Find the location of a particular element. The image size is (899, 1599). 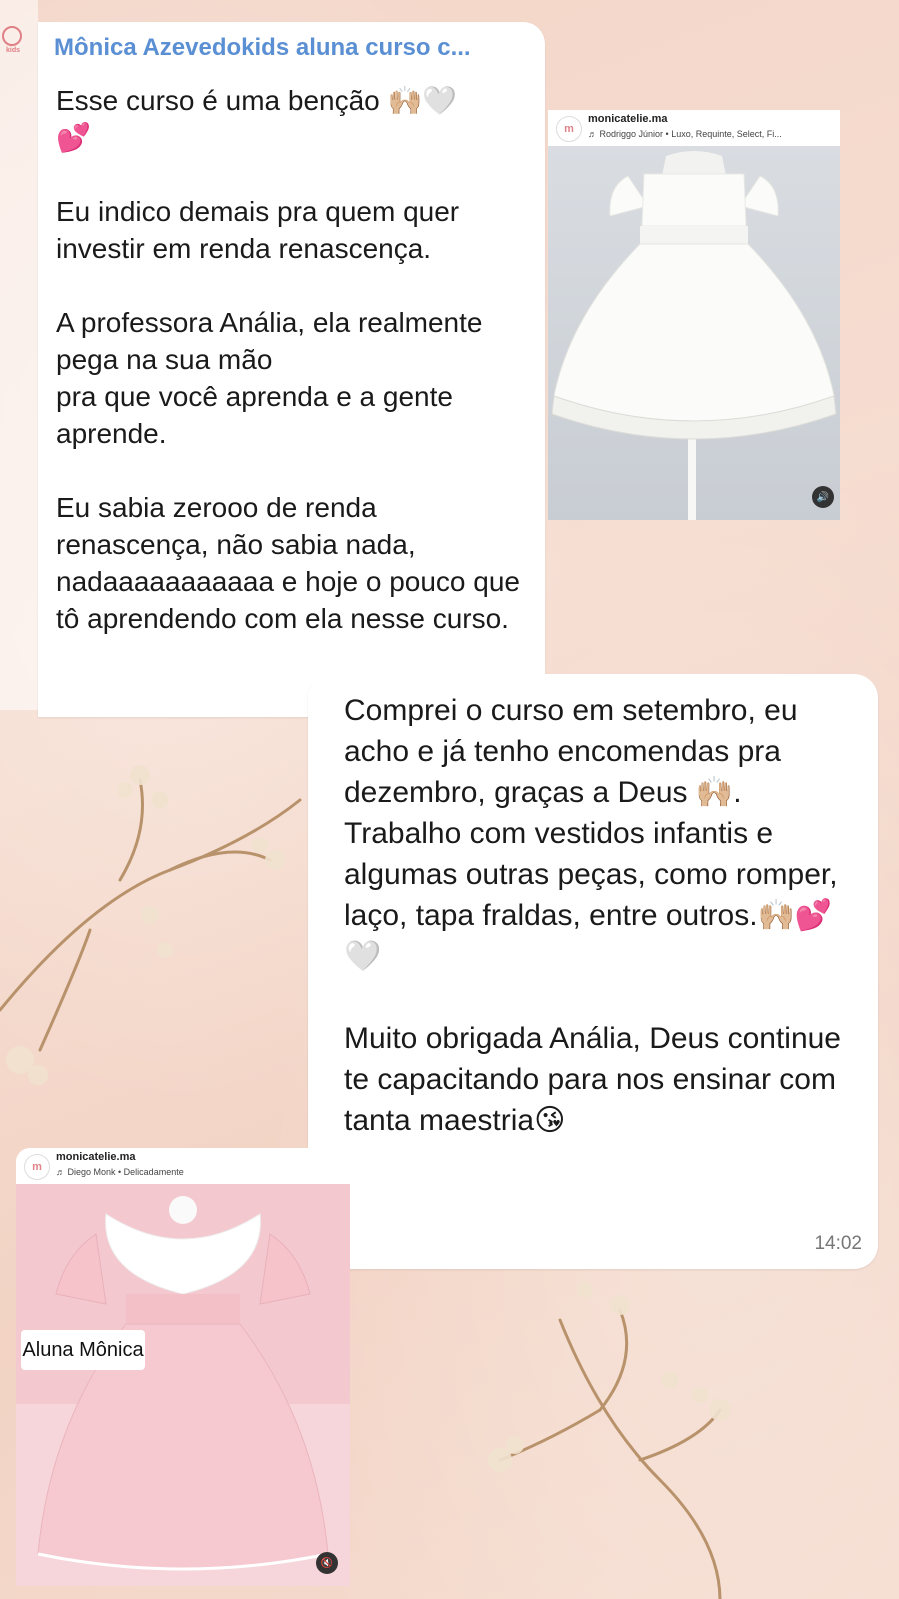

chat-background-strip is located at coordinates (19, 355).